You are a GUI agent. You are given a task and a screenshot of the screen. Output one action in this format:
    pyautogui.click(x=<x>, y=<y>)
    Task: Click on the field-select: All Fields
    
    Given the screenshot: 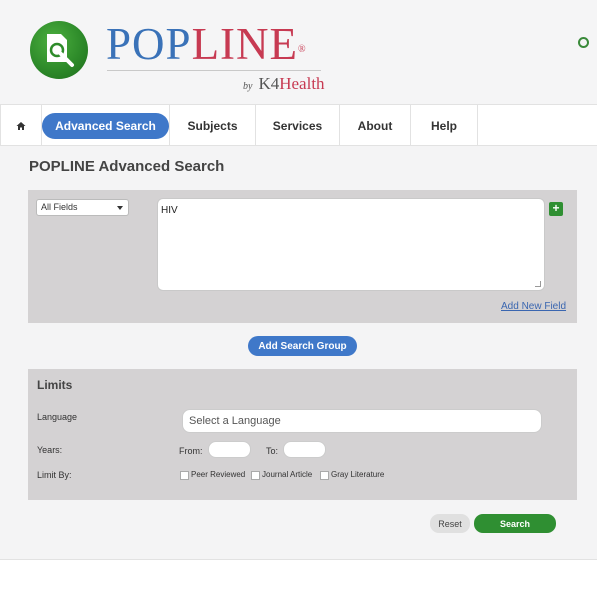 What is the action you would take?
    pyautogui.click(x=82, y=207)
    